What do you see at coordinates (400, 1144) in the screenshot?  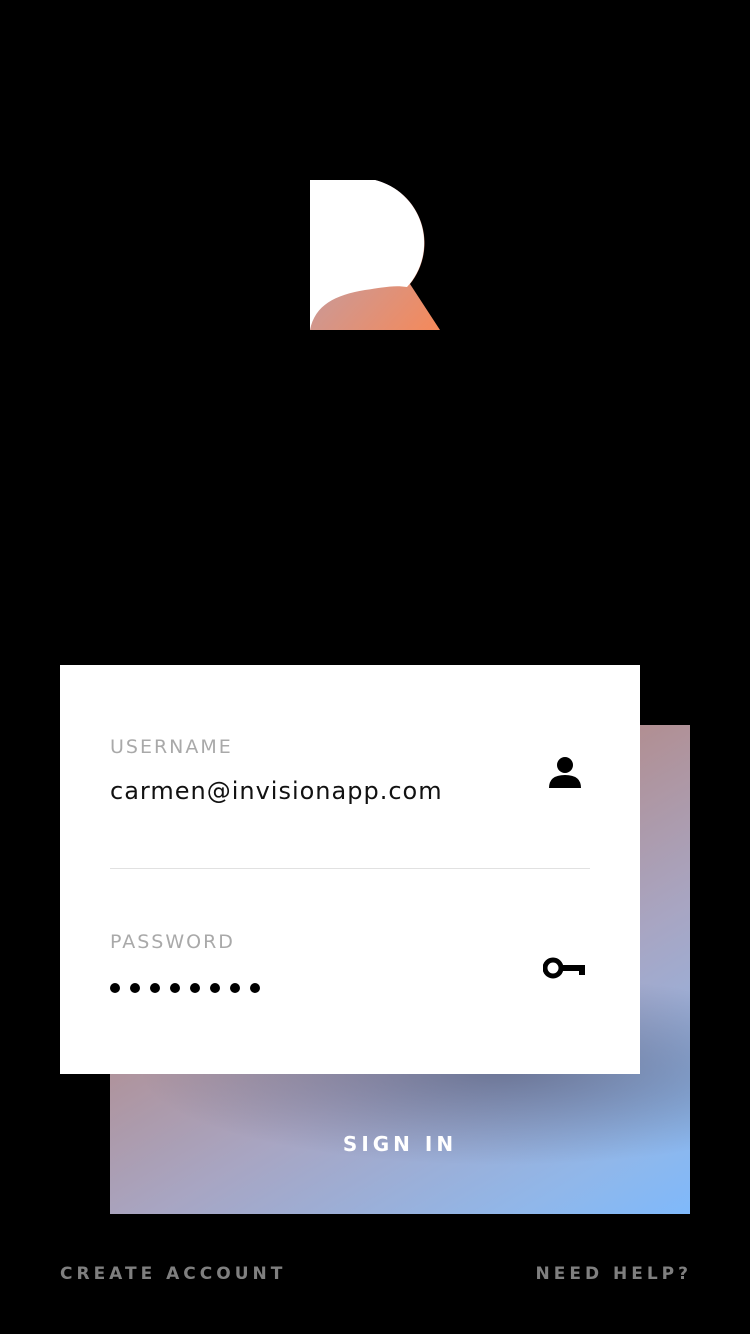 I see `sign-in-button: SIGN IN` at bounding box center [400, 1144].